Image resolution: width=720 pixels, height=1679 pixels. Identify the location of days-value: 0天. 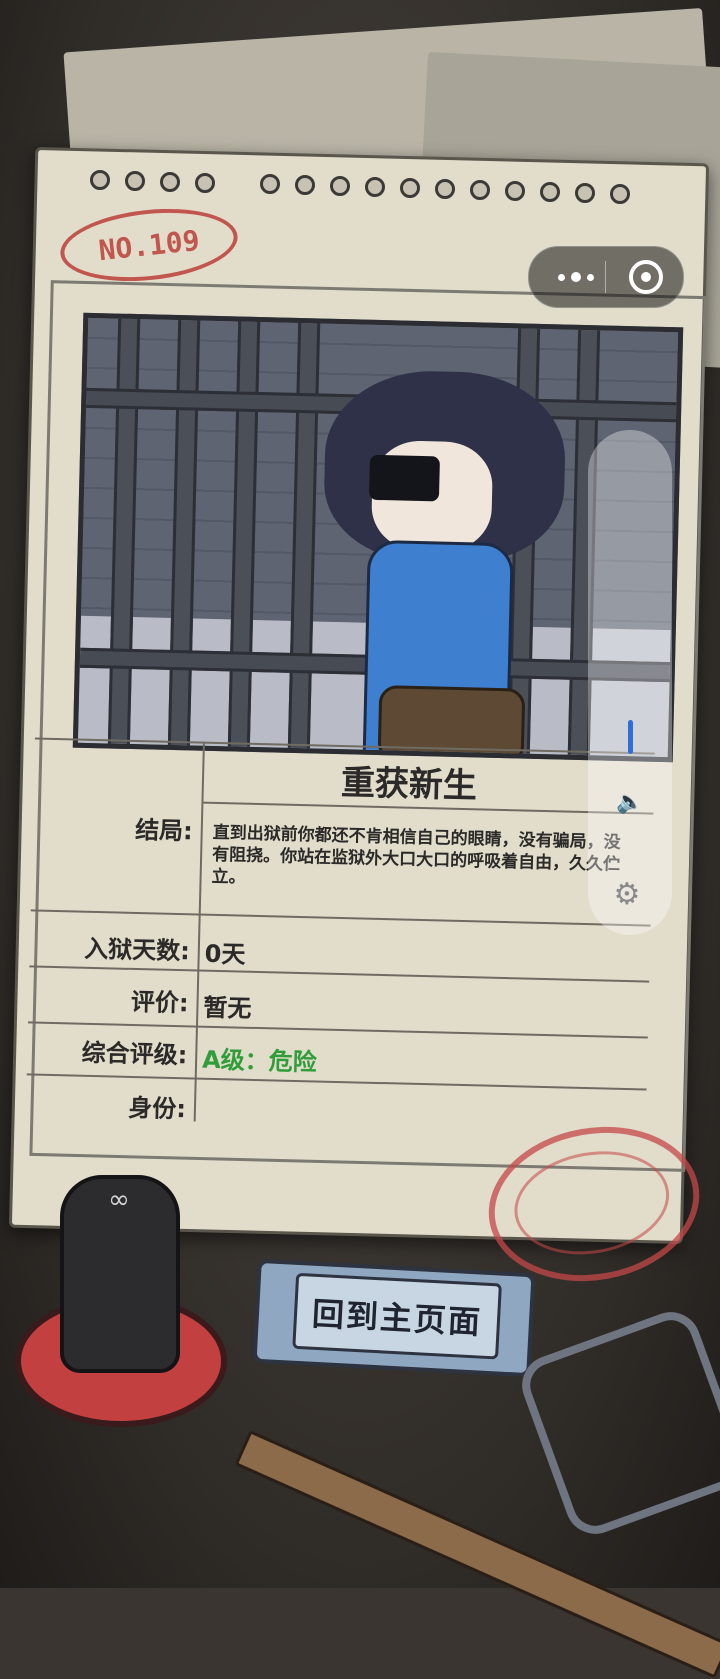
(225, 954).